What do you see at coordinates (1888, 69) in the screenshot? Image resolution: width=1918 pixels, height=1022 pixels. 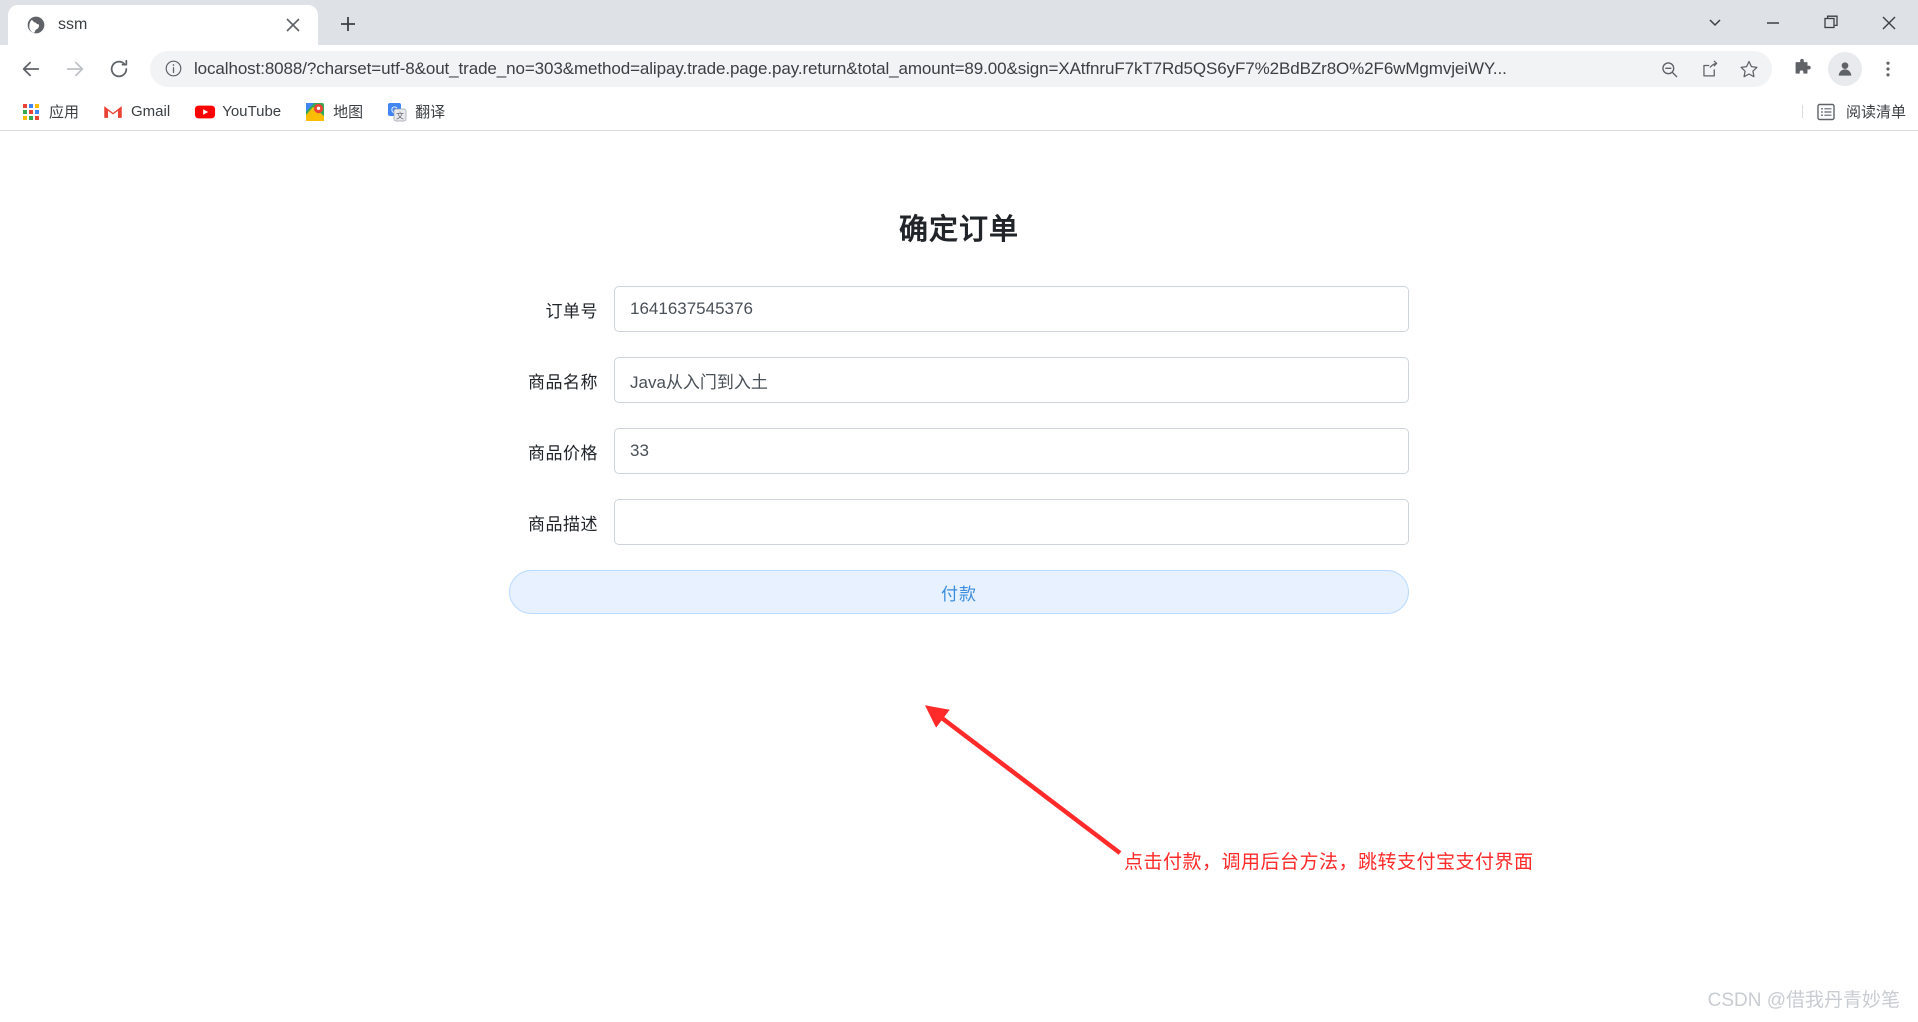 I see `three-dot-menu-icon` at bounding box center [1888, 69].